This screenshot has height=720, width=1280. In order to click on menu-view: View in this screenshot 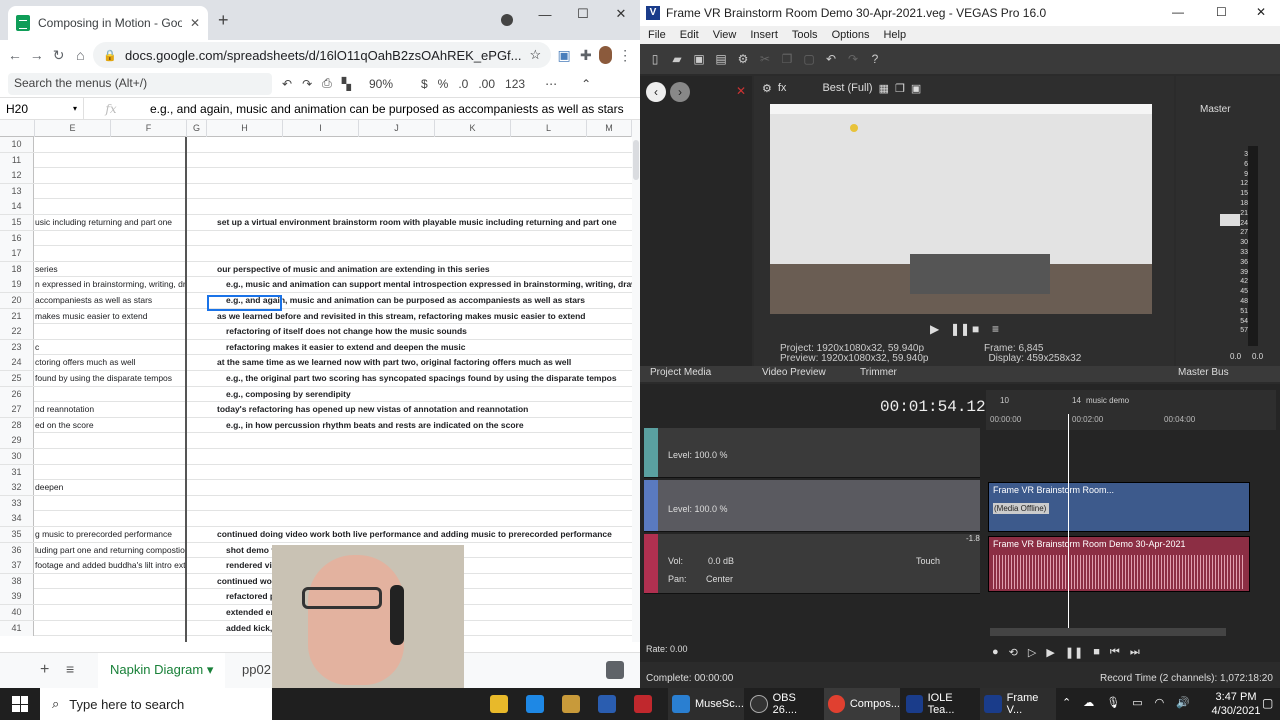, I will do `click(725, 35)`.